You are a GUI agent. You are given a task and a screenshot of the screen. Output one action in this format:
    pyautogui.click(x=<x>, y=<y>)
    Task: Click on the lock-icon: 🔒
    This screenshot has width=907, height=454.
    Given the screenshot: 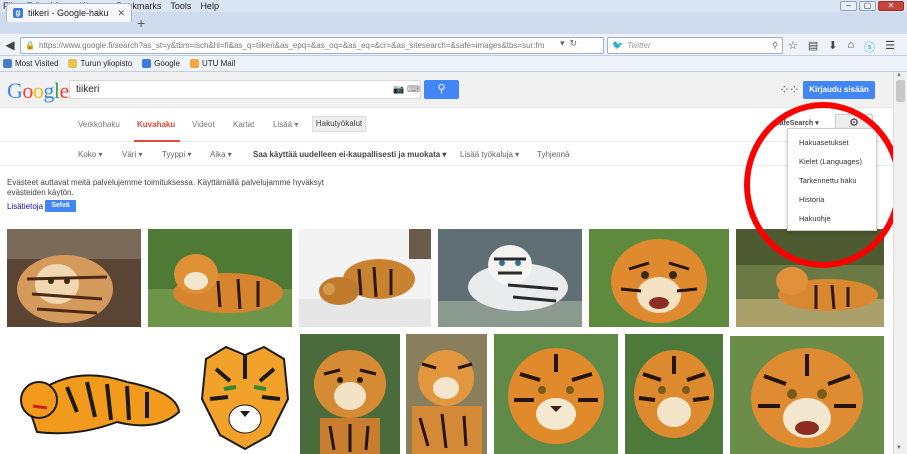 What is the action you would take?
    pyautogui.click(x=30, y=45)
    